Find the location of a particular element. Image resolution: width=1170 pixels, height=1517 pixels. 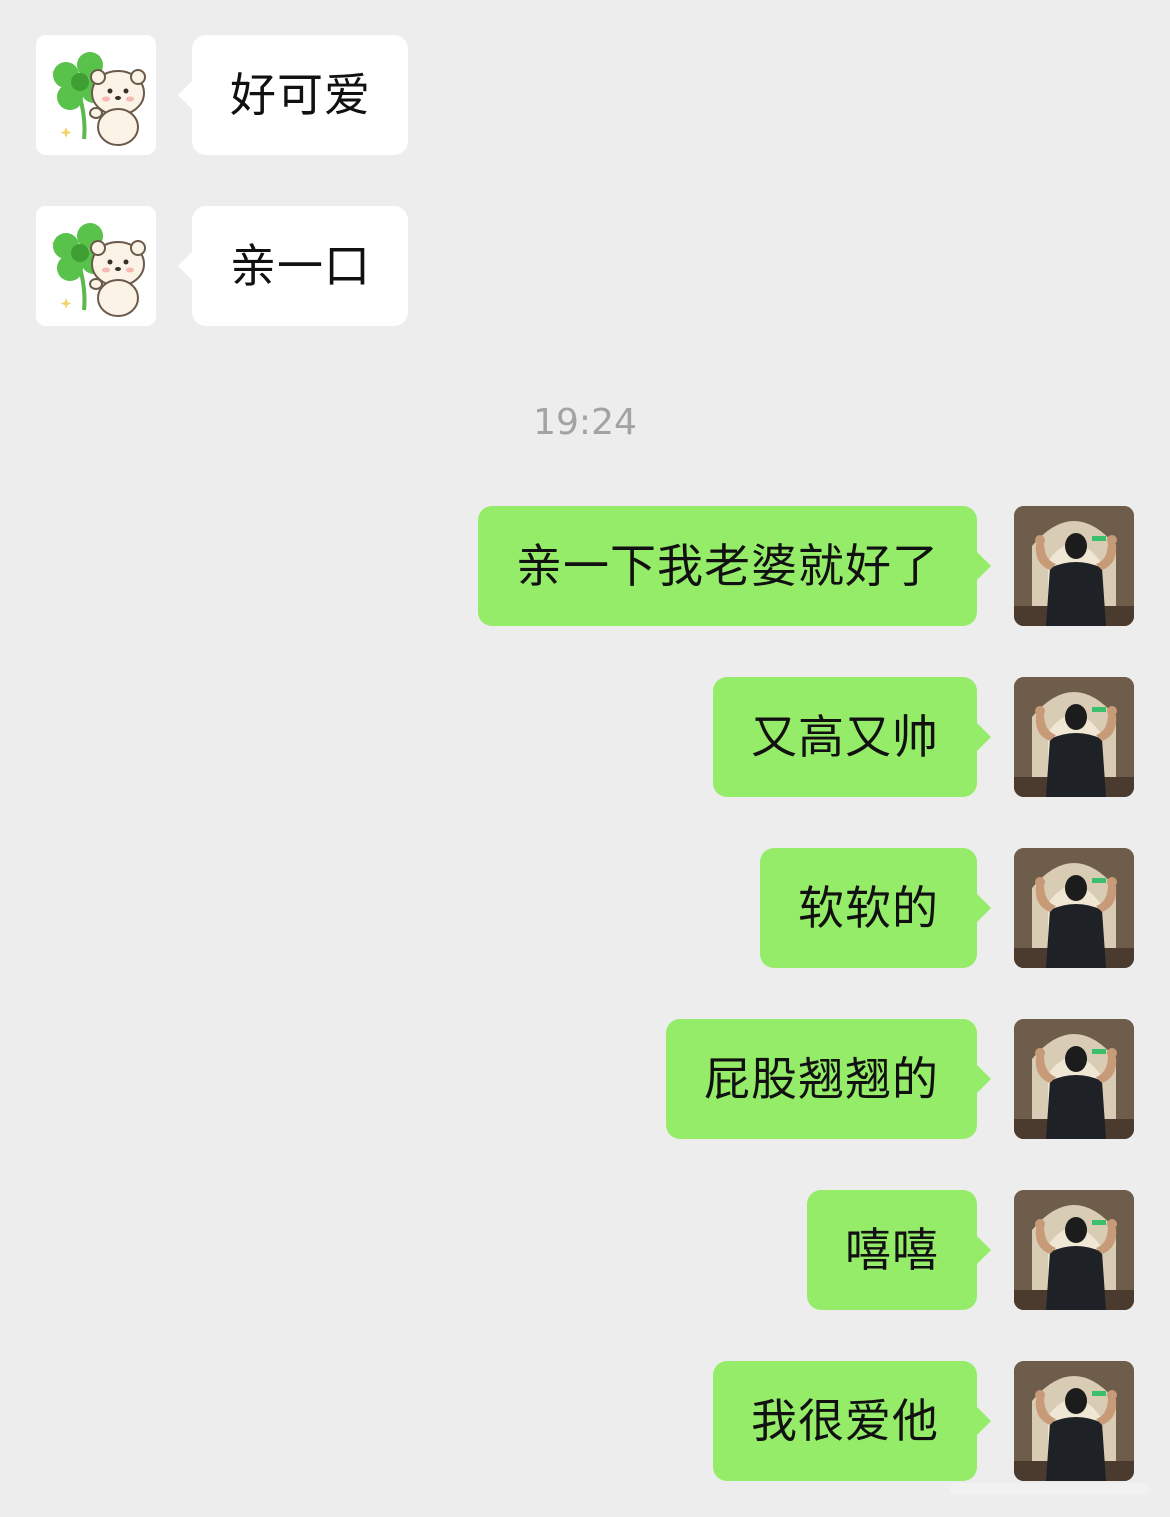

message-text: 又高又帅 is located at coordinates (845, 737).